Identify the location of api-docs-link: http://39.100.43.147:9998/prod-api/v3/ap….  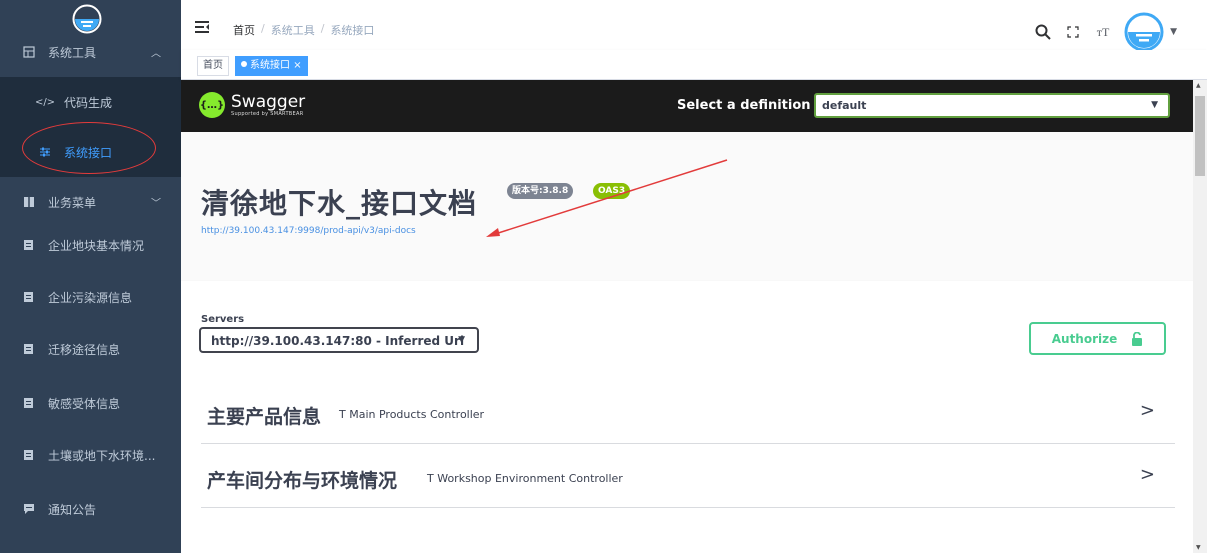
(308, 231).